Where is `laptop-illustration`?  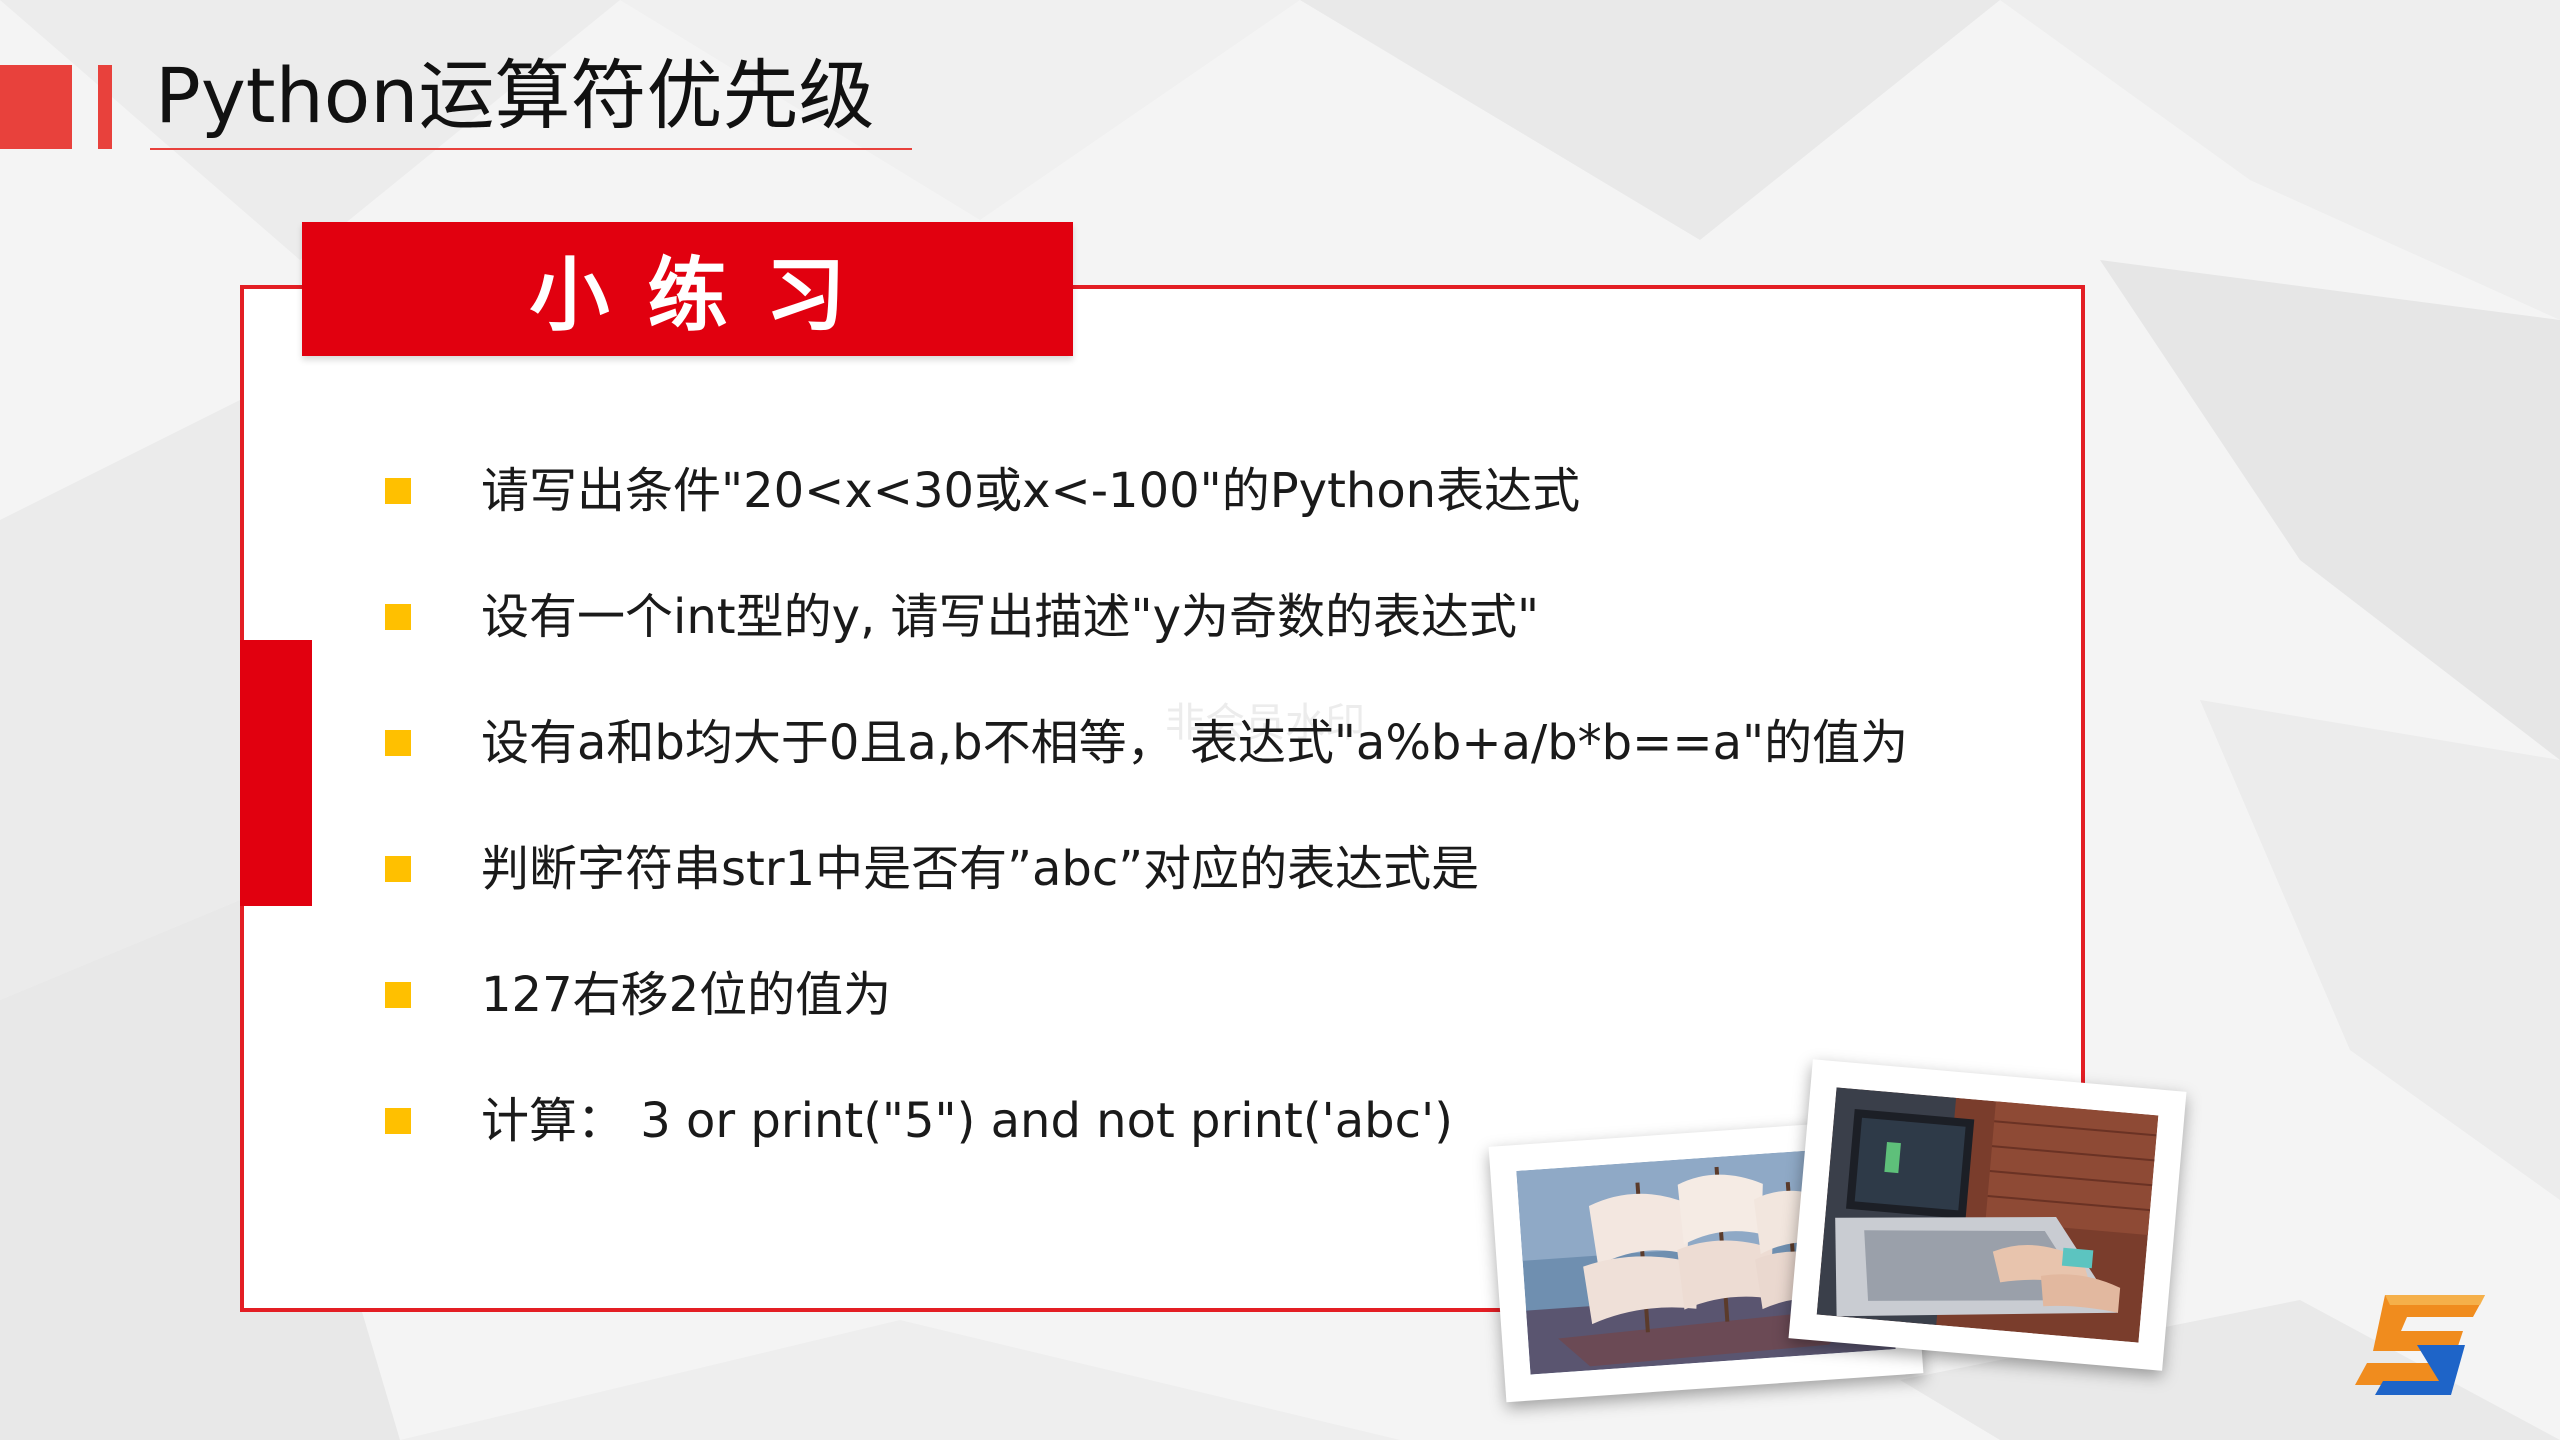 laptop-illustration is located at coordinates (1987, 1215).